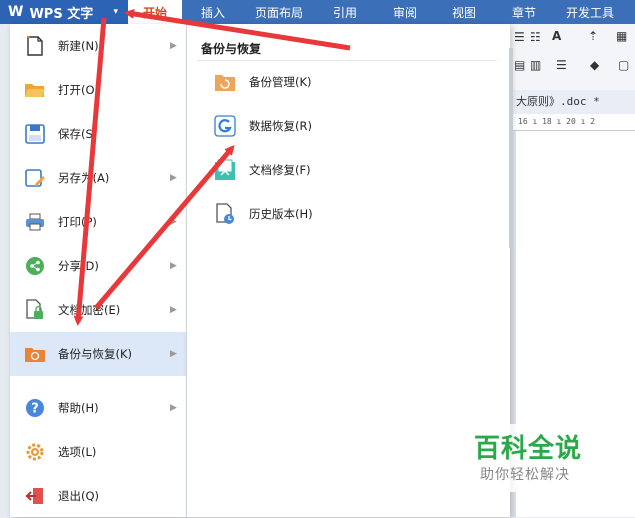 The width and height of the screenshot is (635, 518). I want to click on backup-manage-icon, so click(225, 82).